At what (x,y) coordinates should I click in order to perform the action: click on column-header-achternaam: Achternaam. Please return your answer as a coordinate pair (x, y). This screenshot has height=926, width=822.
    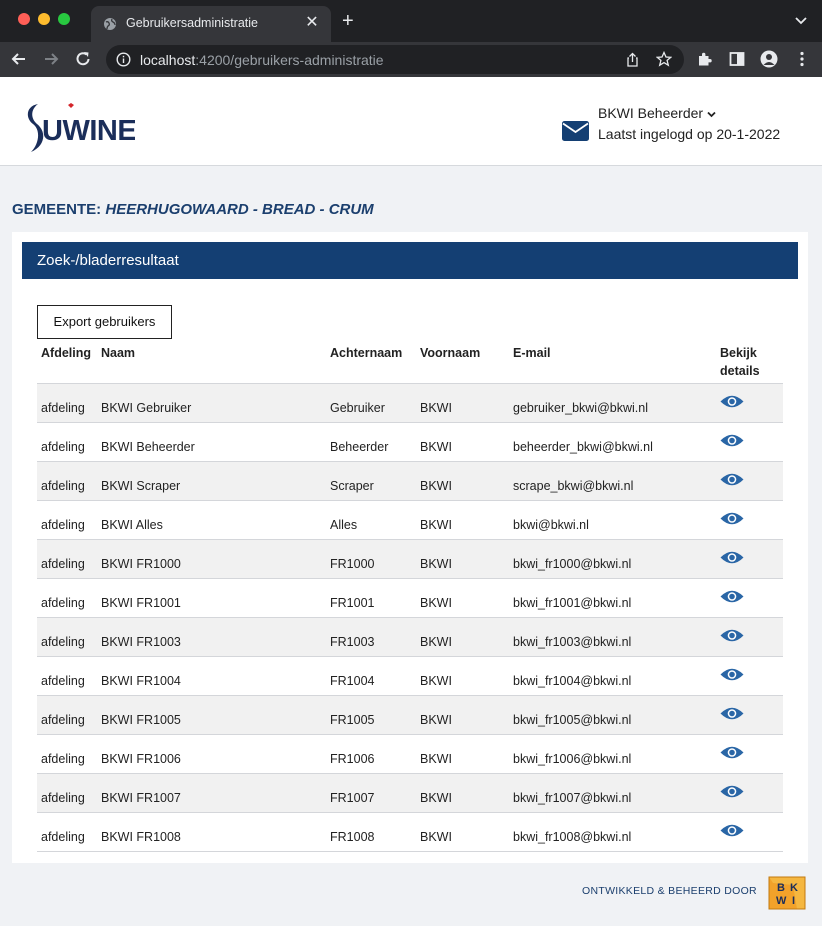
    Looking at the image, I should click on (366, 353).